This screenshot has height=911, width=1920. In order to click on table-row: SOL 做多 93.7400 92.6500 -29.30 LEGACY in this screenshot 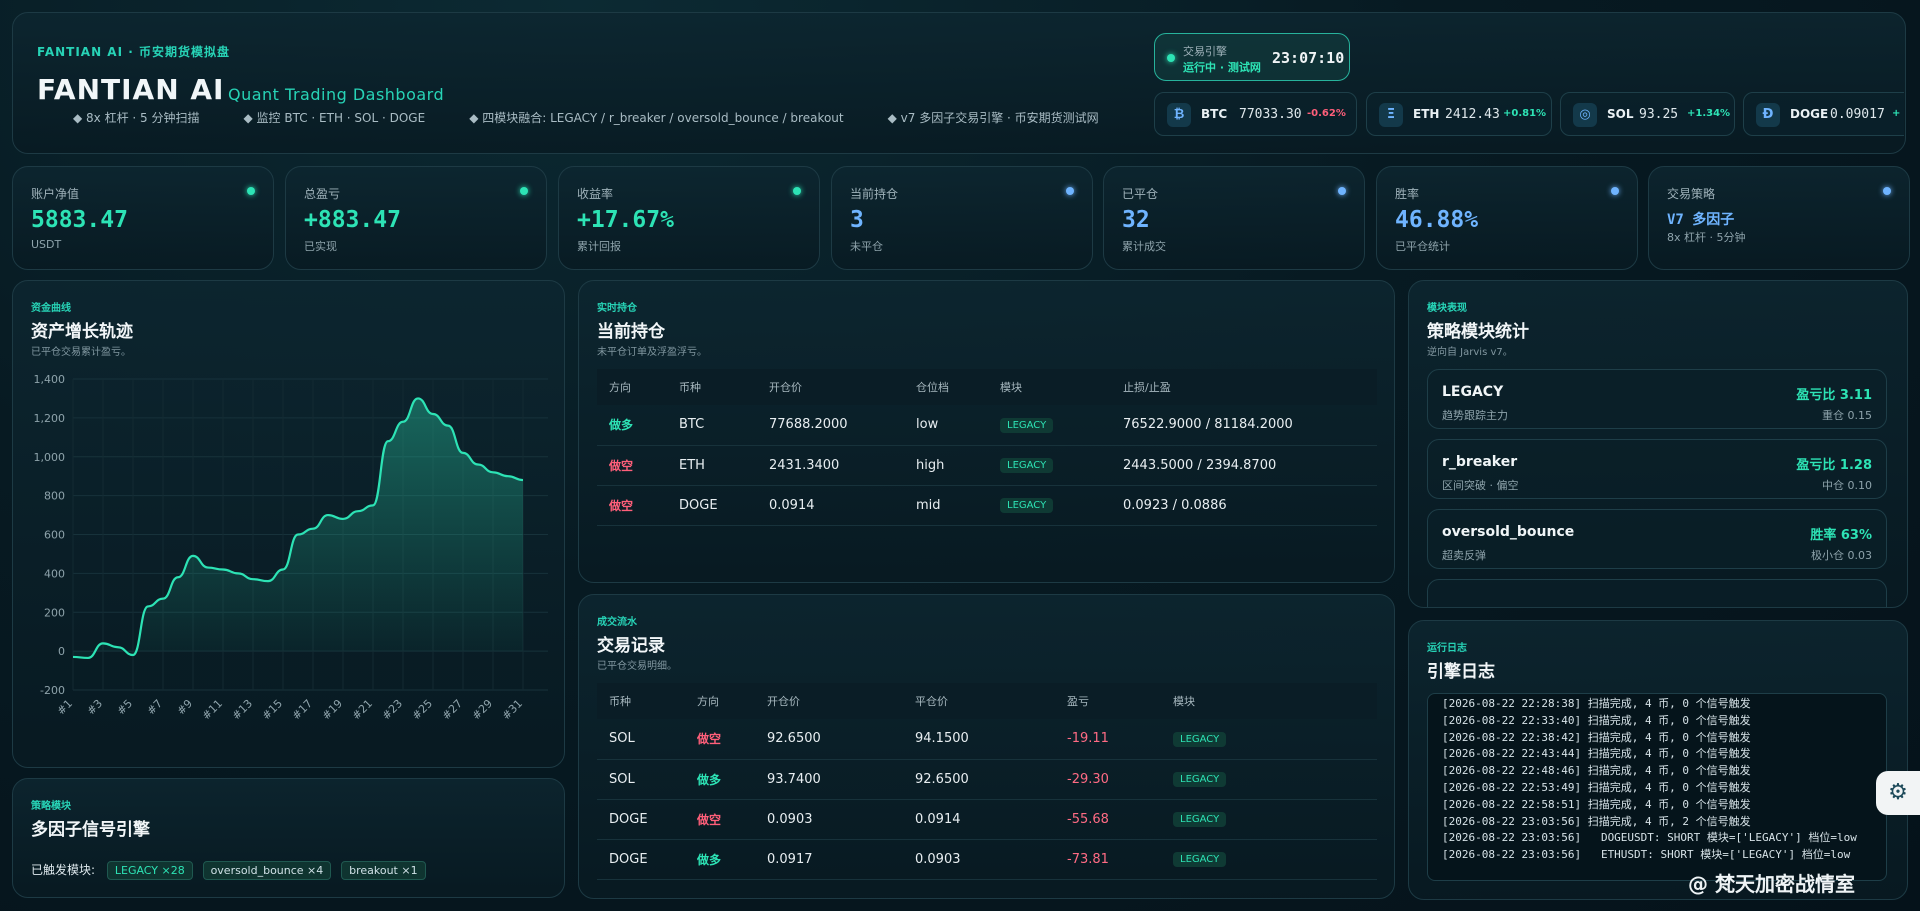, I will do `click(987, 779)`.